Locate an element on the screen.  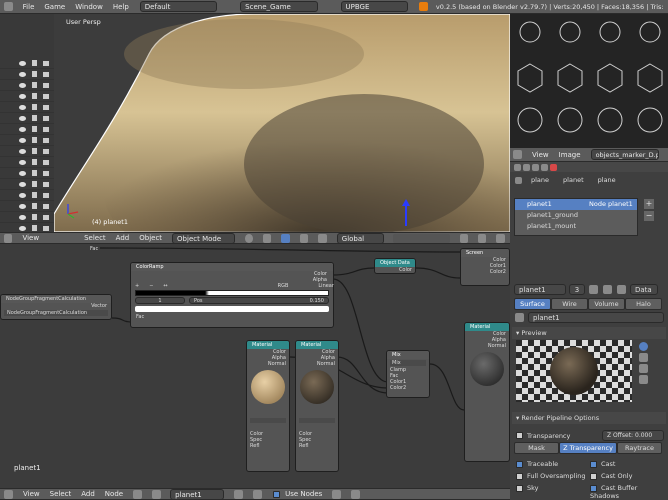
preview-monkey-icon is located at coordinates (643, 379).